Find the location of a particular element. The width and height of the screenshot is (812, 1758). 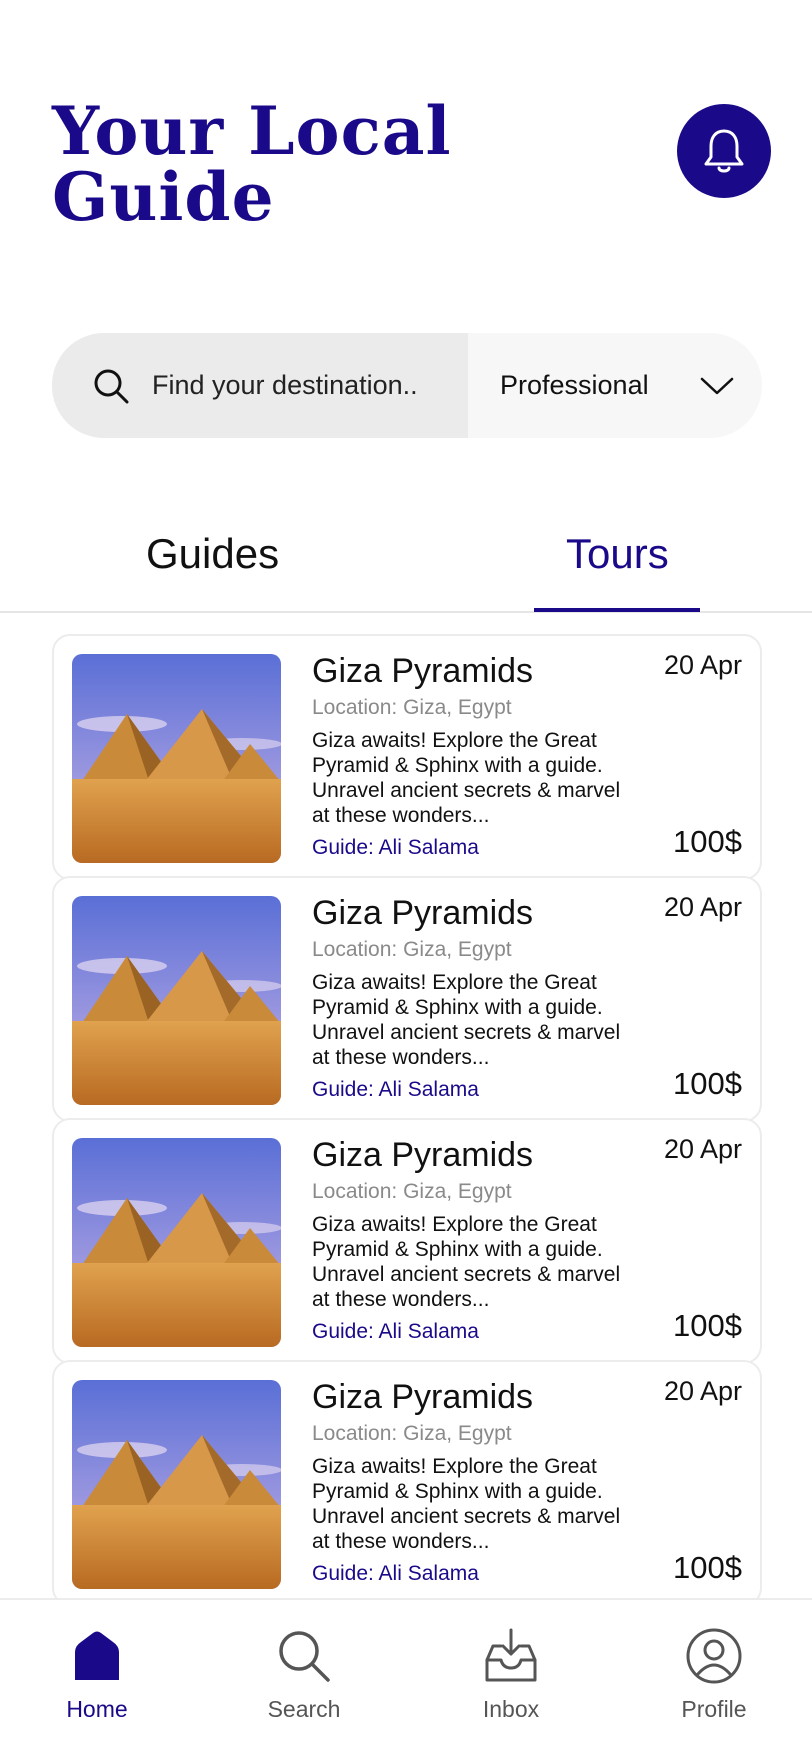

notifications-button is located at coordinates (724, 151).